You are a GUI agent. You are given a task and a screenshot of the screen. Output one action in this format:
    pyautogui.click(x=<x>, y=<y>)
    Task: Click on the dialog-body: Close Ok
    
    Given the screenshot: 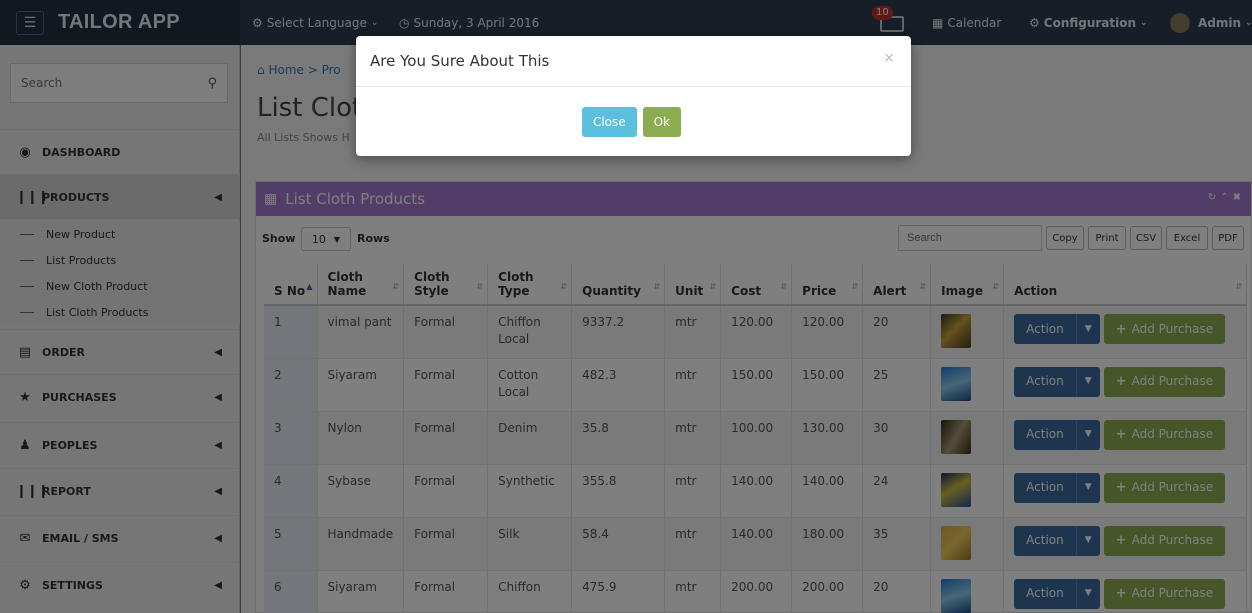 What is the action you would take?
    pyautogui.click(x=633, y=121)
    